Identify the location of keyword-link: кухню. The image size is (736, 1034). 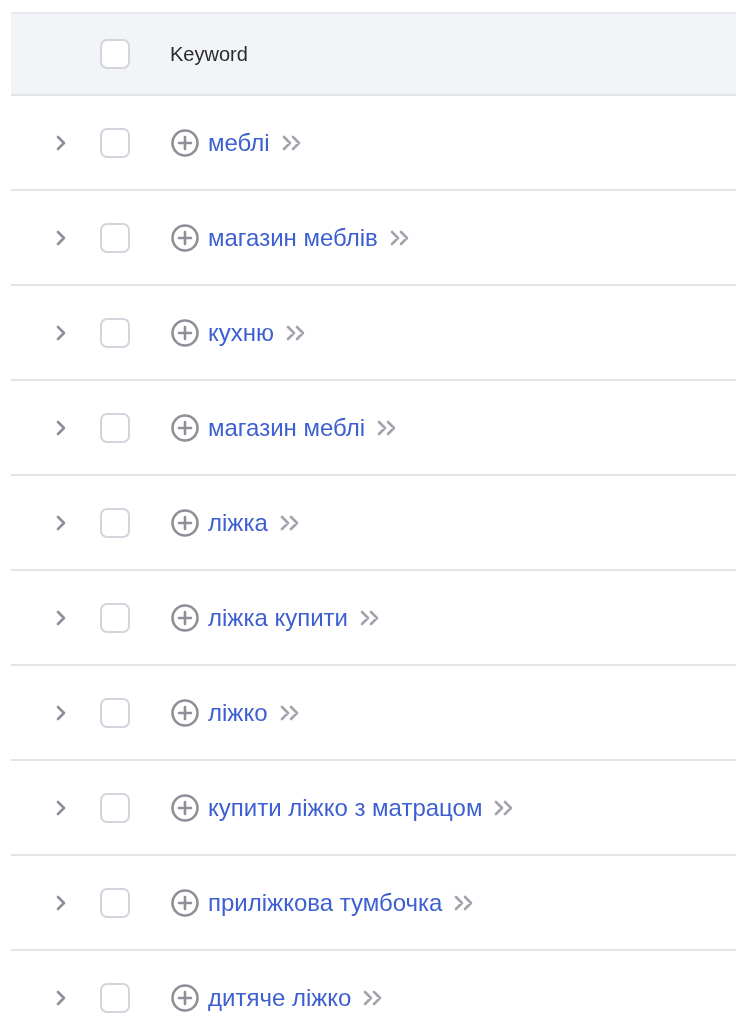
(241, 332).